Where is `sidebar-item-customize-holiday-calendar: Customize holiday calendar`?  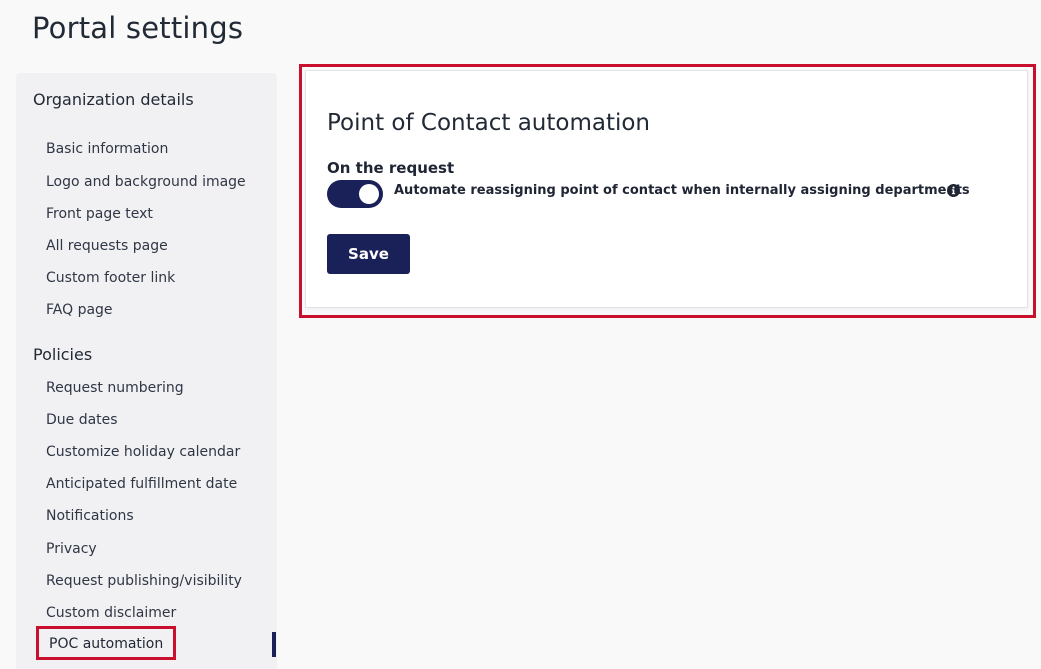
sidebar-item-customize-holiday-calendar: Customize holiday calendar is located at coordinates (143, 452).